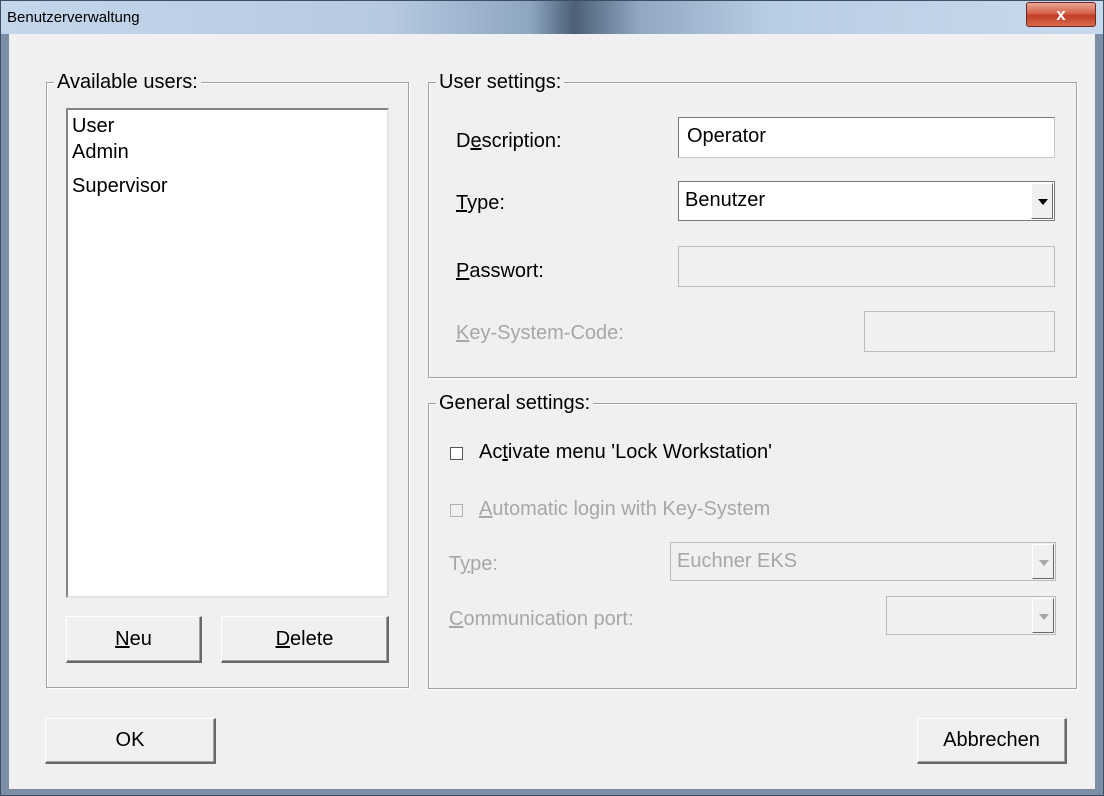 Image resolution: width=1104 pixels, height=796 pixels. I want to click on user-type-select: Benutzer, so click(866, 201).